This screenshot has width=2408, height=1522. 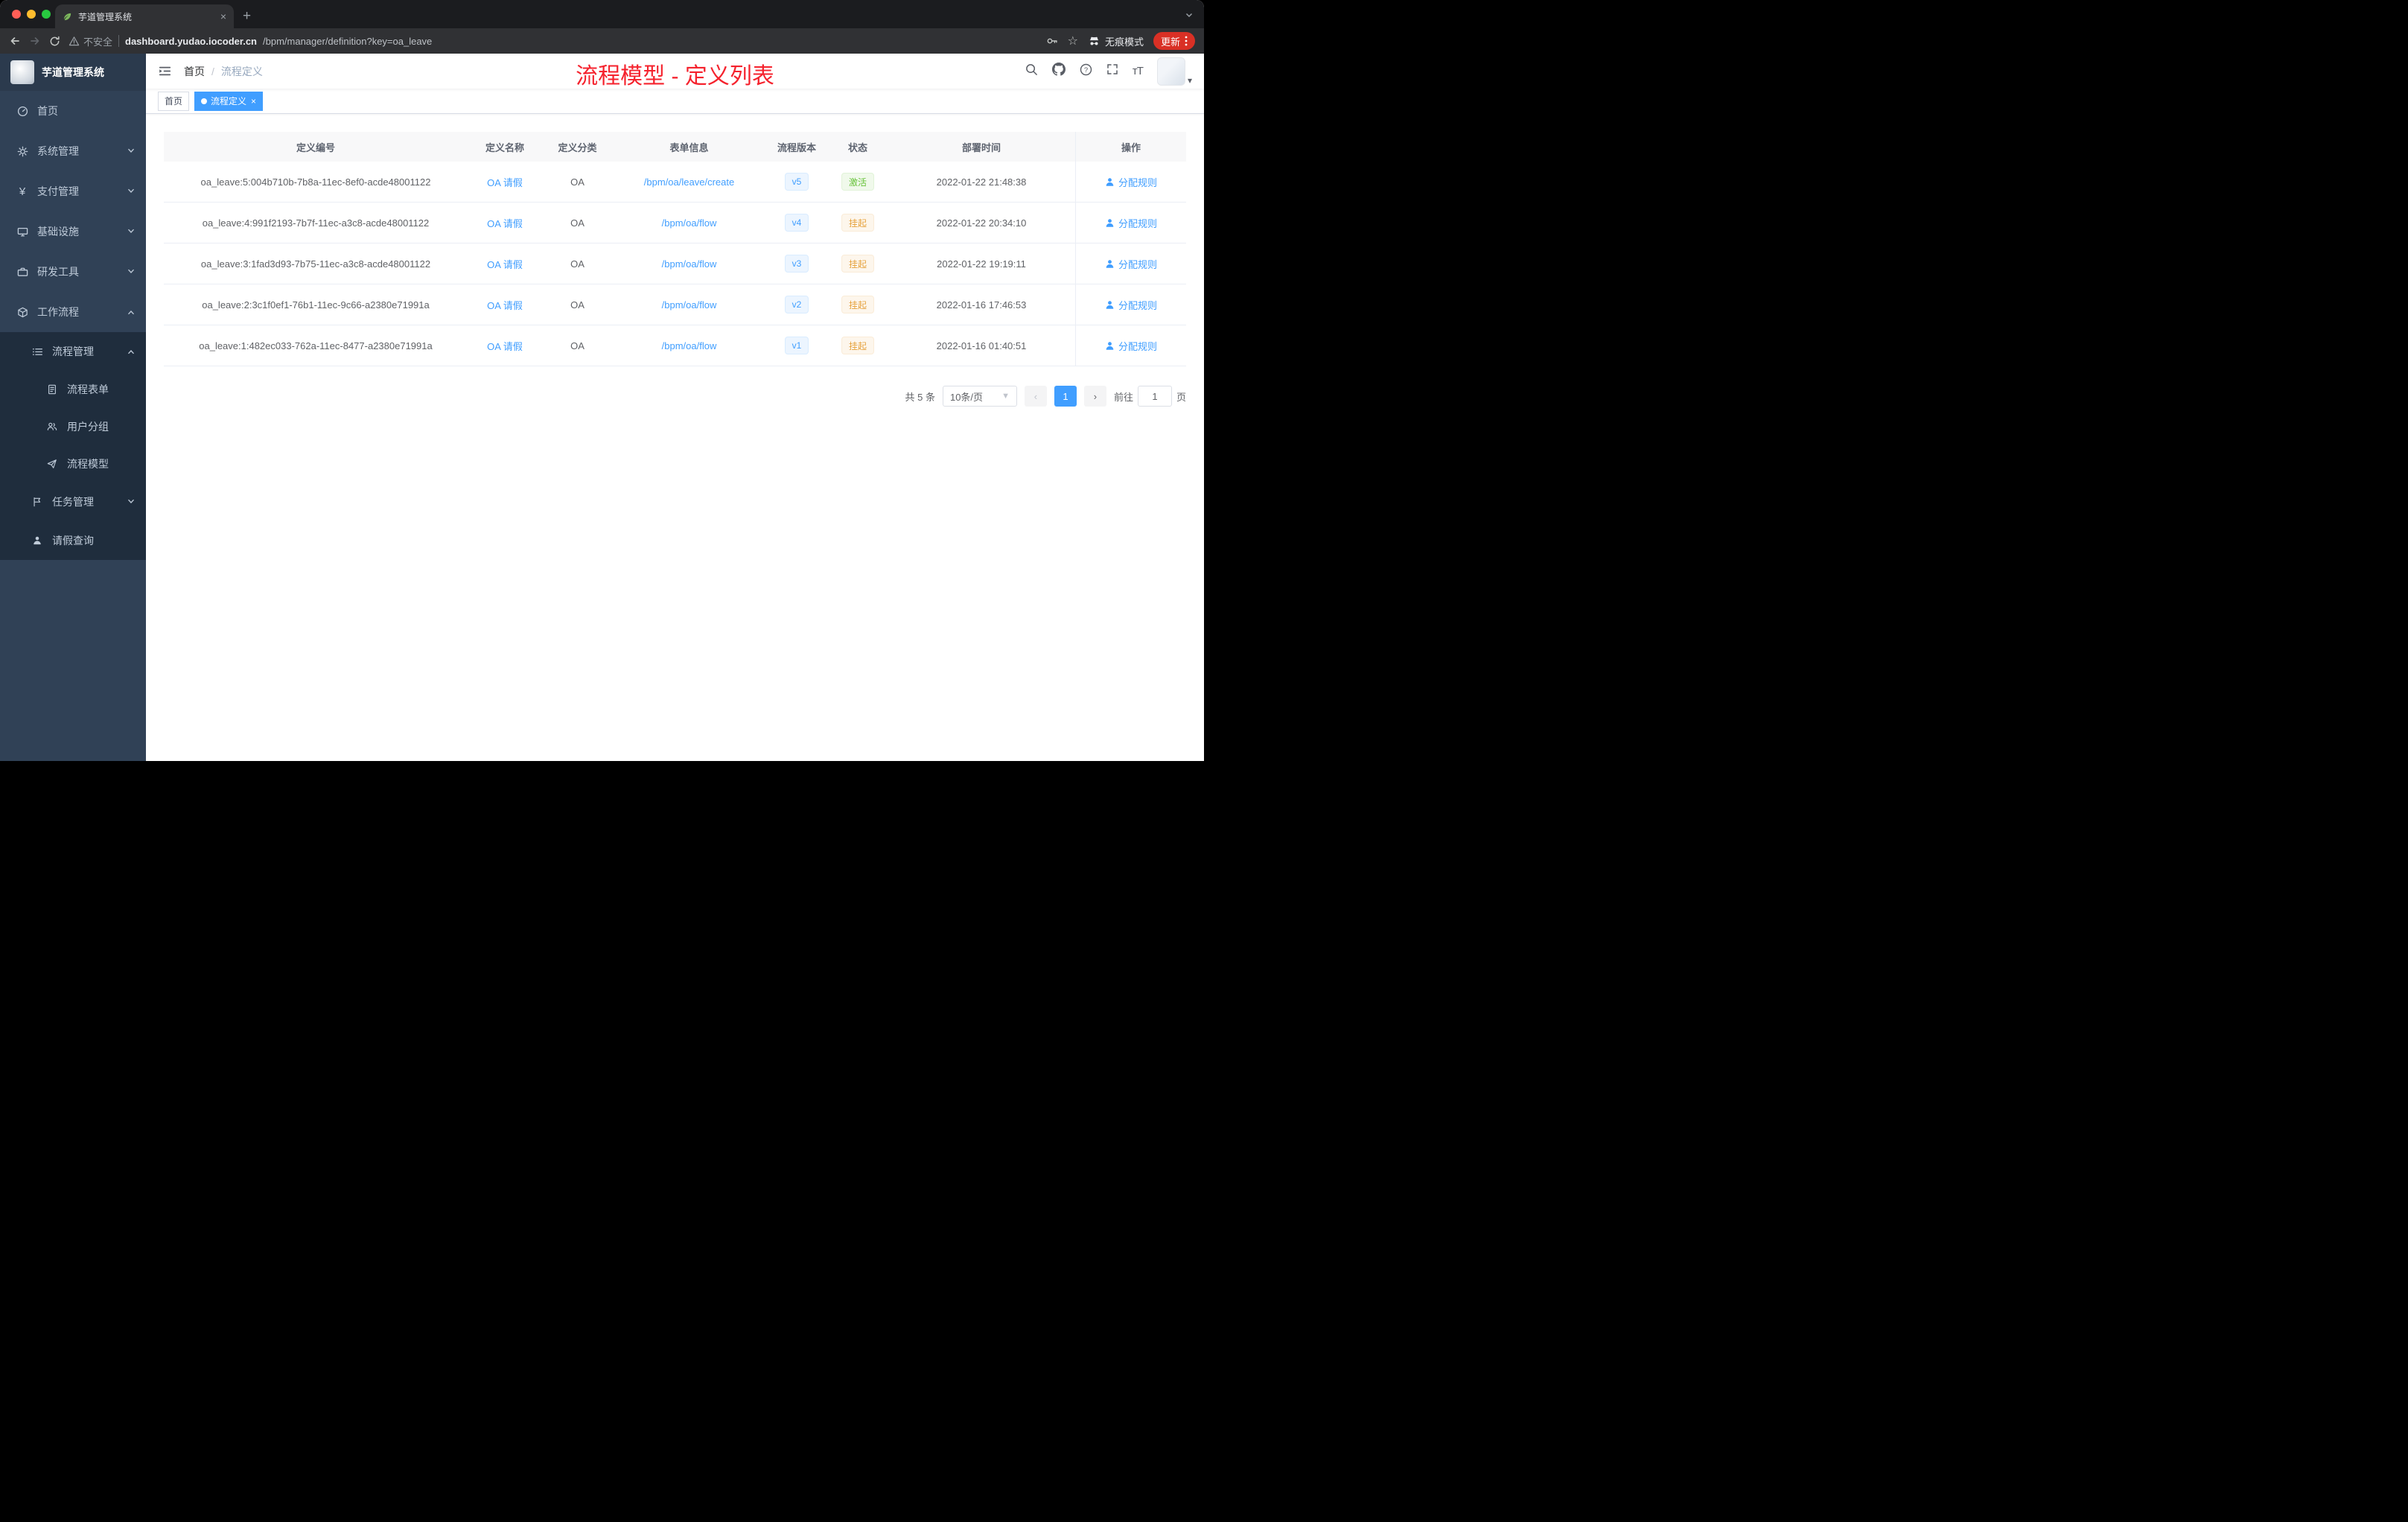 I want to click on close-icon: ×, so click(x=253, y=101).